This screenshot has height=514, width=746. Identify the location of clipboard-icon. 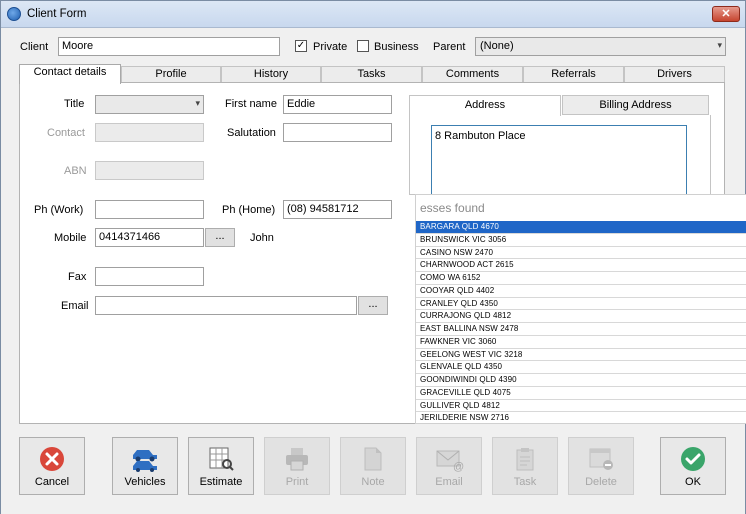
(525, 459).